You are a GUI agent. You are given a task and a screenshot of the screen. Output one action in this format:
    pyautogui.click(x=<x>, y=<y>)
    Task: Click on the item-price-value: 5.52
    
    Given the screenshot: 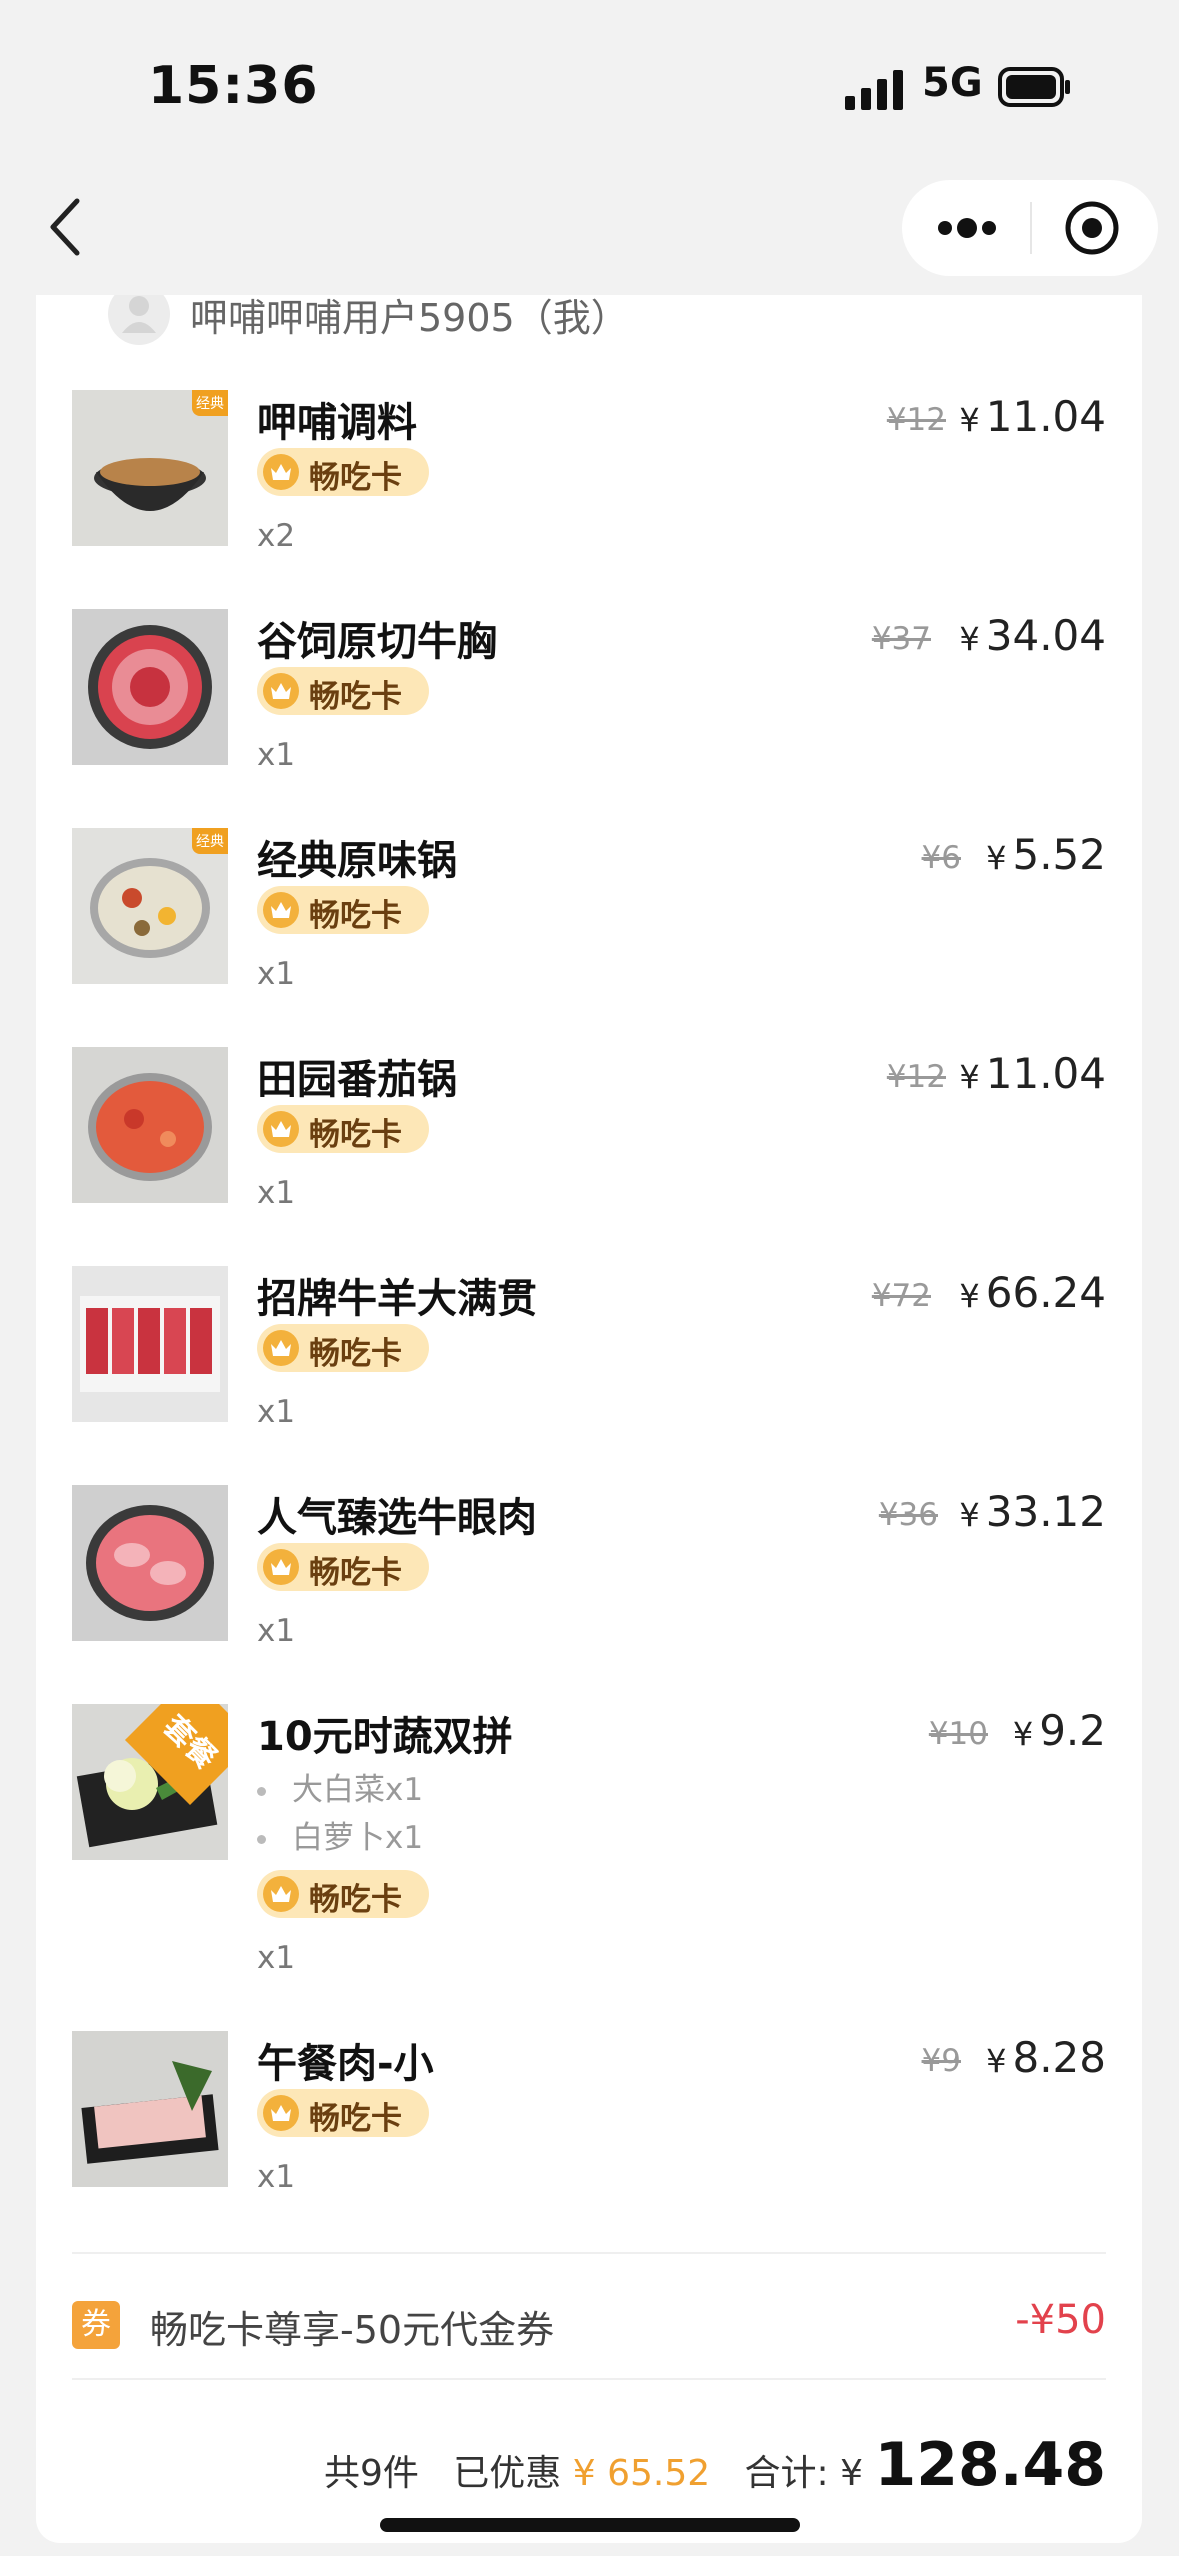 What is the action you would take?
    pyautogui.click(x=1059, y=854)
    